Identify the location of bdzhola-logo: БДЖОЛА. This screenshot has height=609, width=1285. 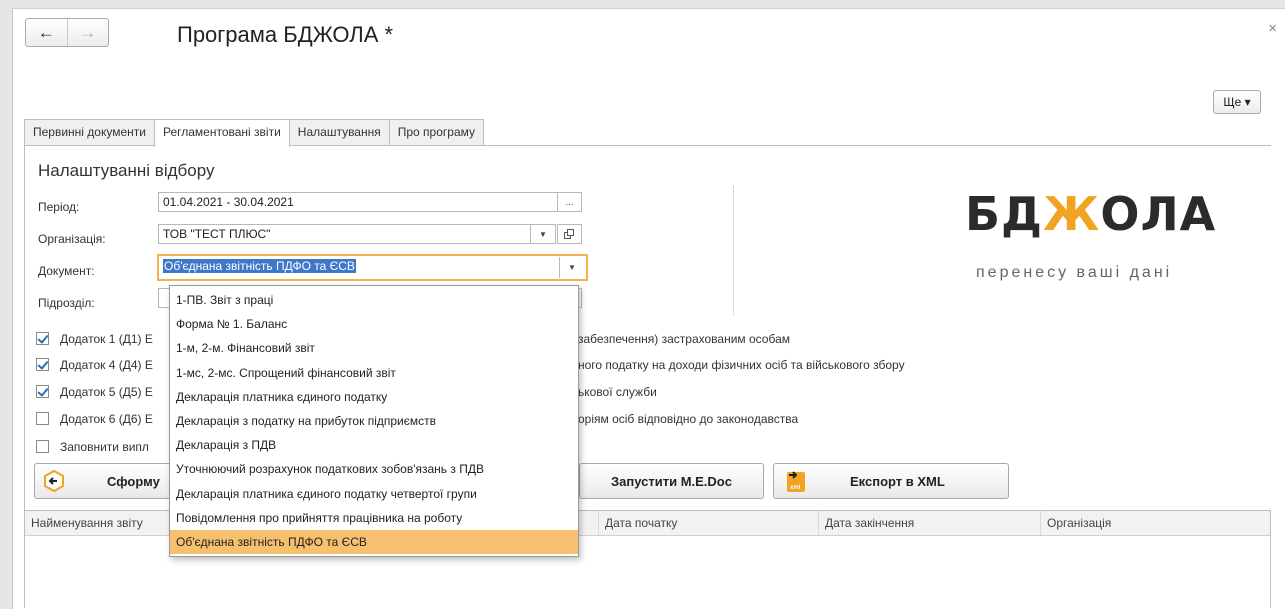
(1090, 214).